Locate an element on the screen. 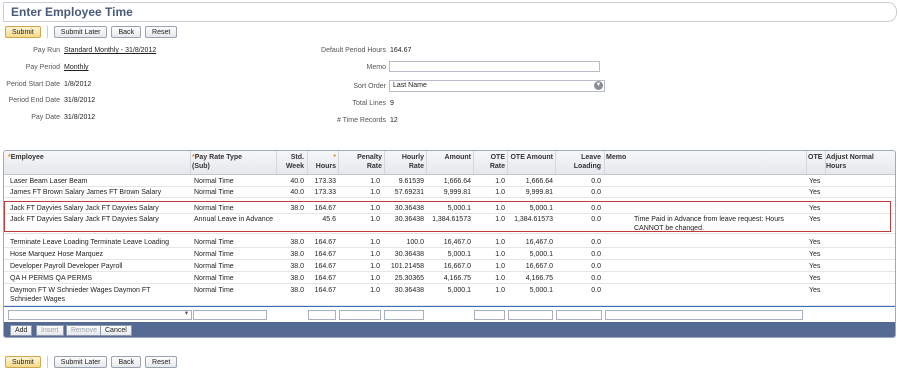 Image resolution: width=900 pixels, height=373 pixels. insert-row-button: Insert is located at coordinates (50, 330).